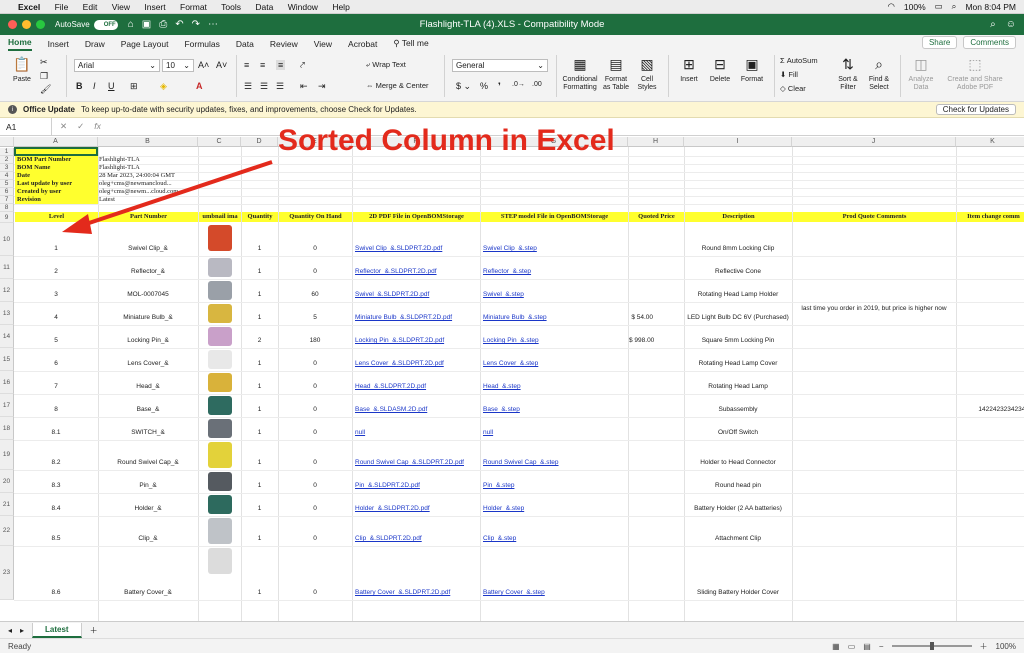 The height and width of the screenshot is (653, 1024). Describe the element at coordinates (738, 217) in the screenshot. I see `column-title: Description` at that location.